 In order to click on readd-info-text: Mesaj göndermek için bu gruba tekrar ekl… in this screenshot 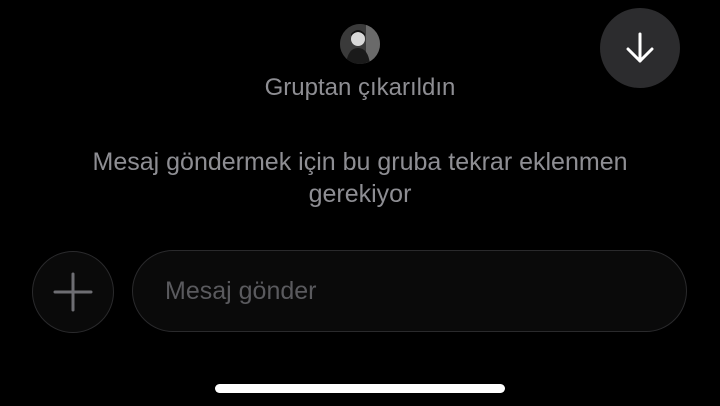, I will do `click(360, 178)`.